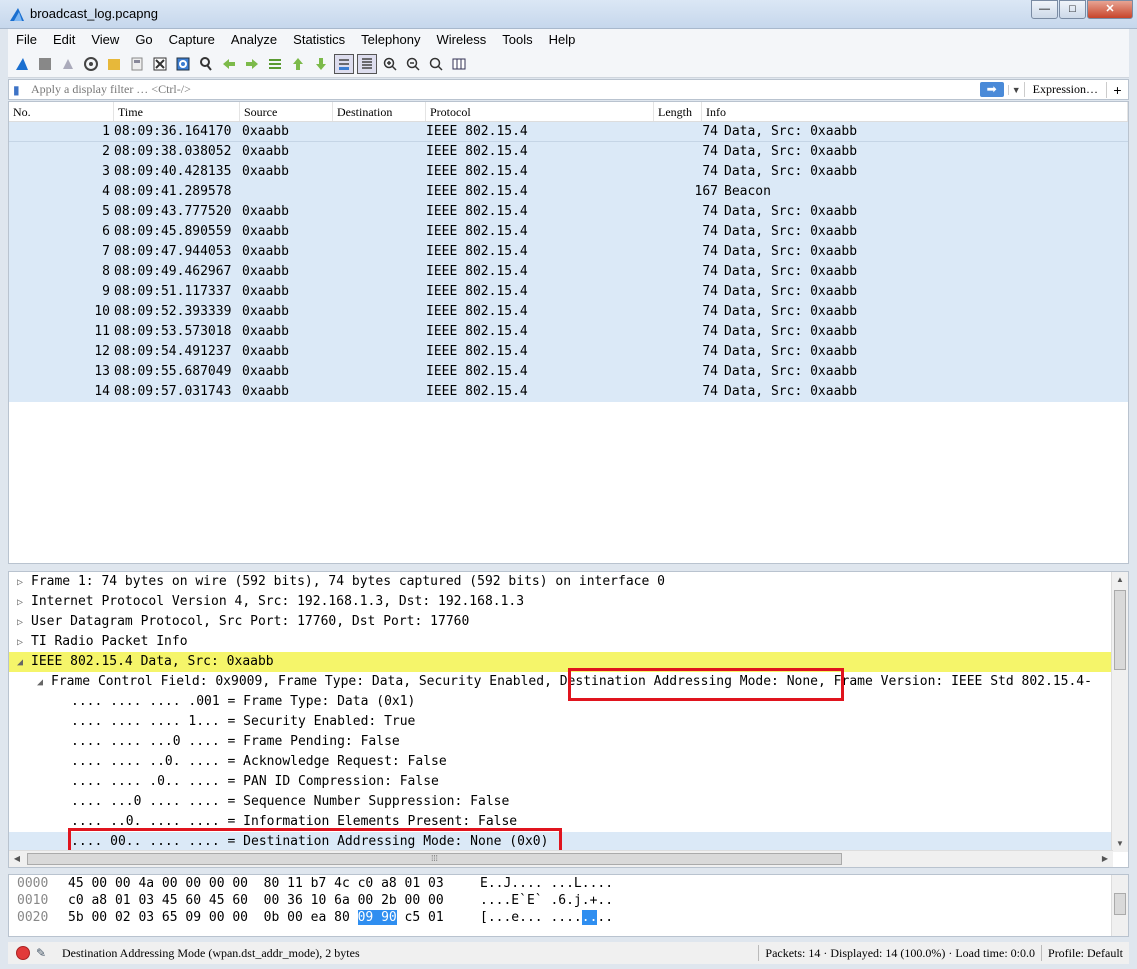 This screenshot has height=969, width=1137. Describe the element at coordinates (1072, 9) in the screenshot. I see `maximize-button: □` at that location.